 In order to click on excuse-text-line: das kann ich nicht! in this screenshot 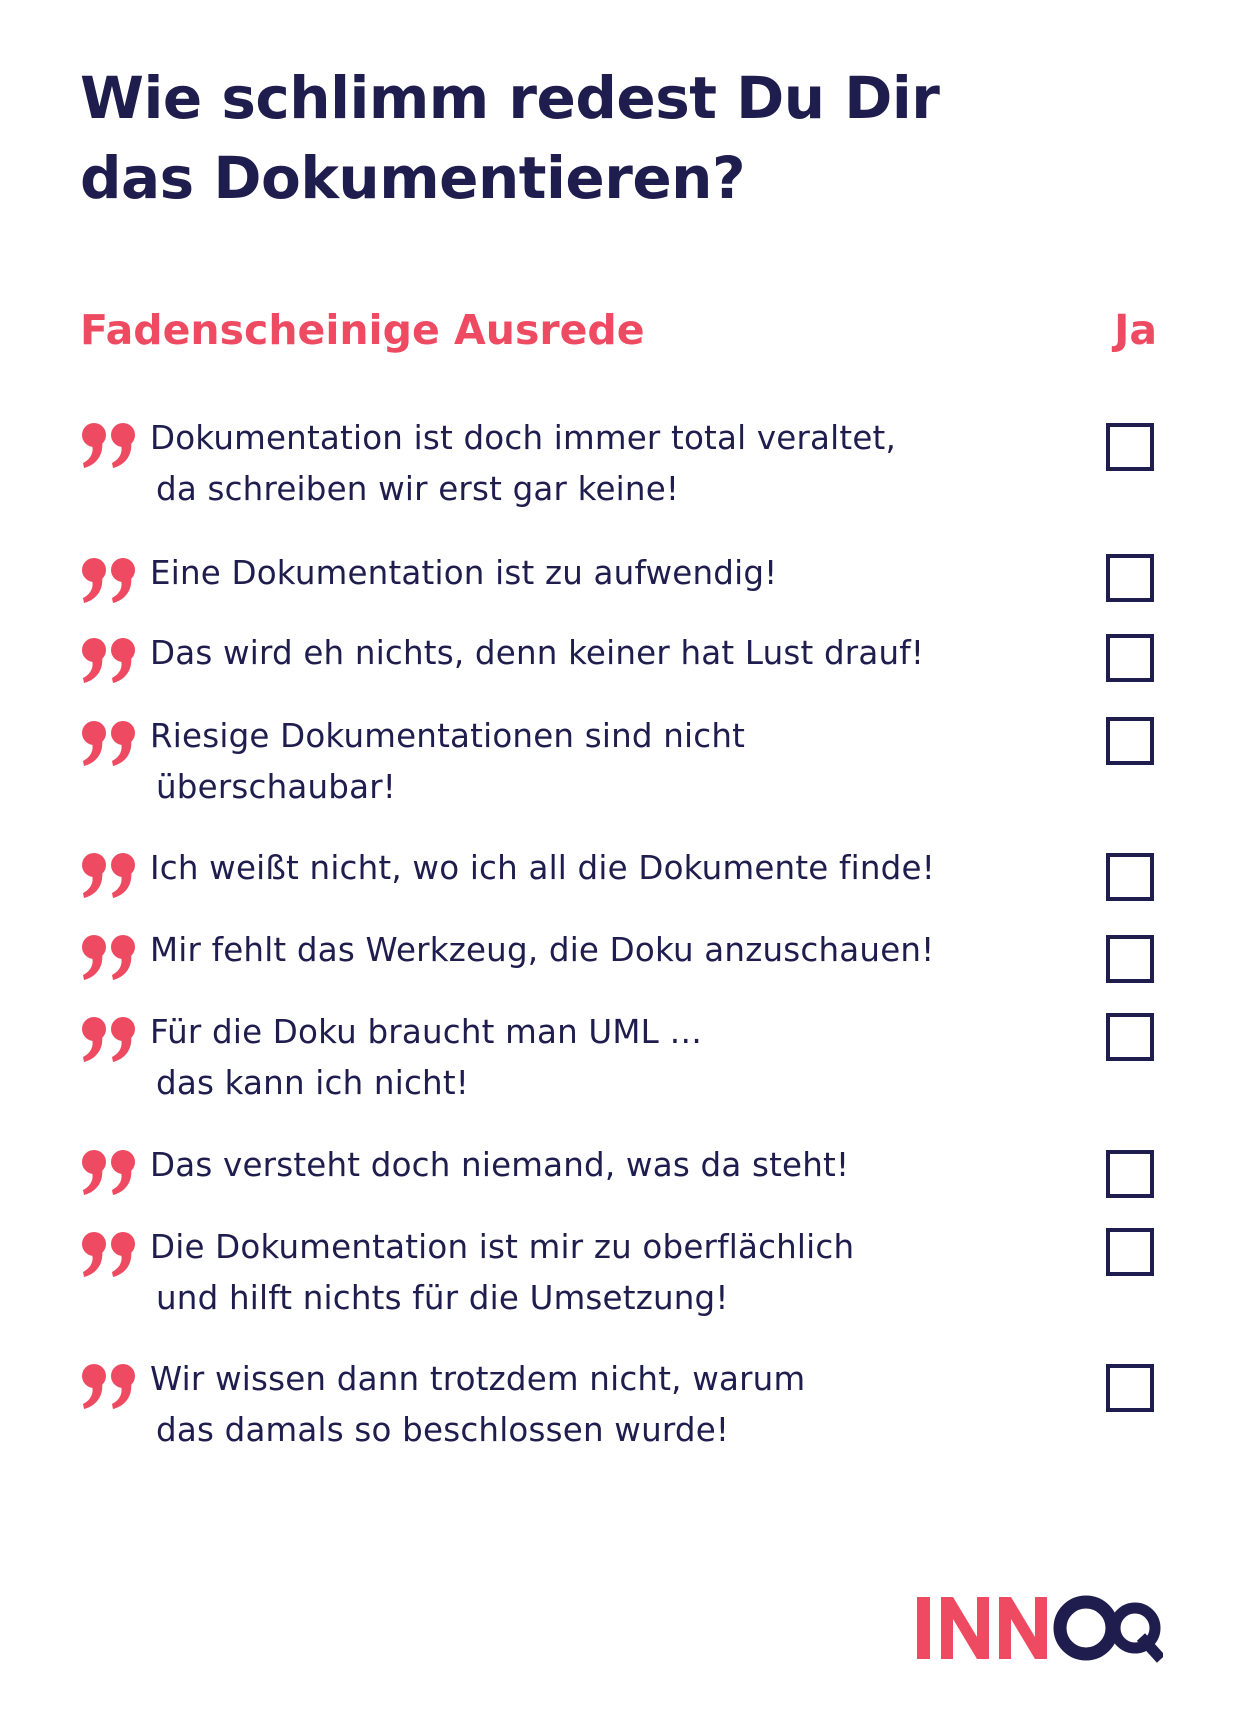, I will do `click(312, 1083)`.